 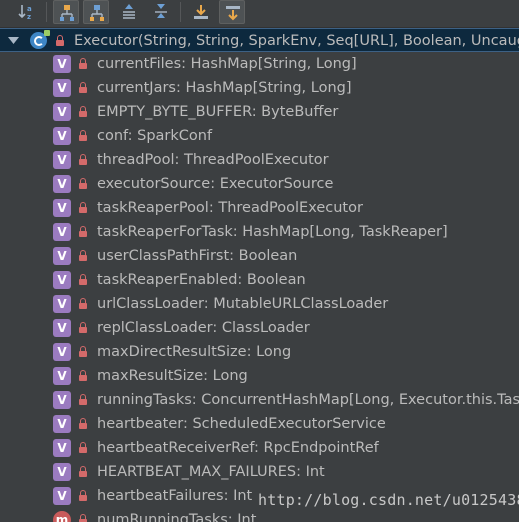 I want to click on tree-member-label: taskReaperEnabled: Boolean, so click(x=201, y=280).